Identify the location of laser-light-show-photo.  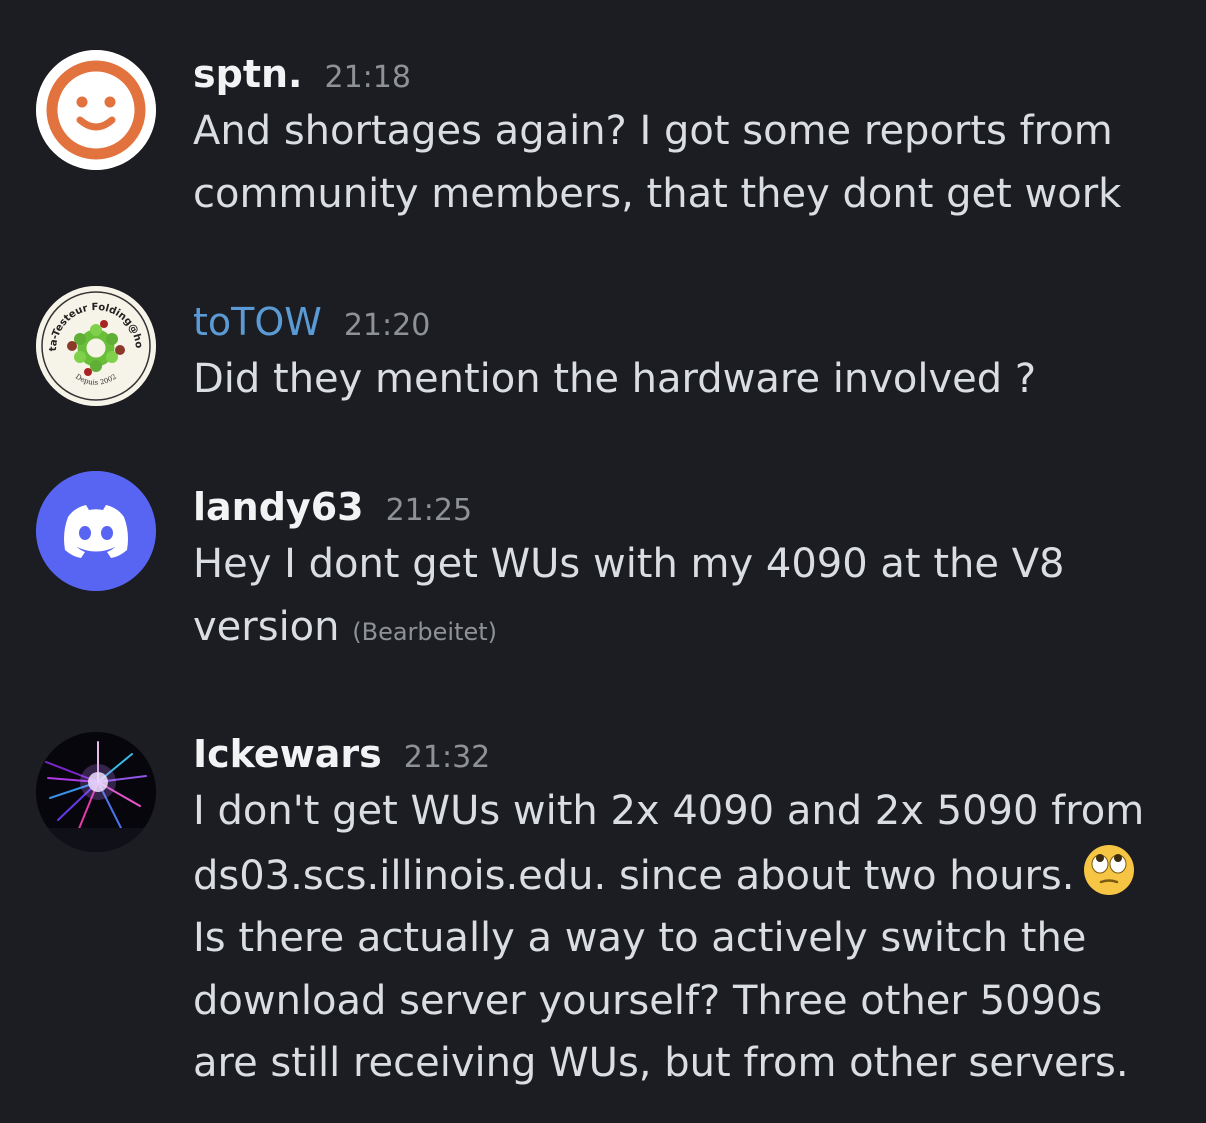
(96, 792).